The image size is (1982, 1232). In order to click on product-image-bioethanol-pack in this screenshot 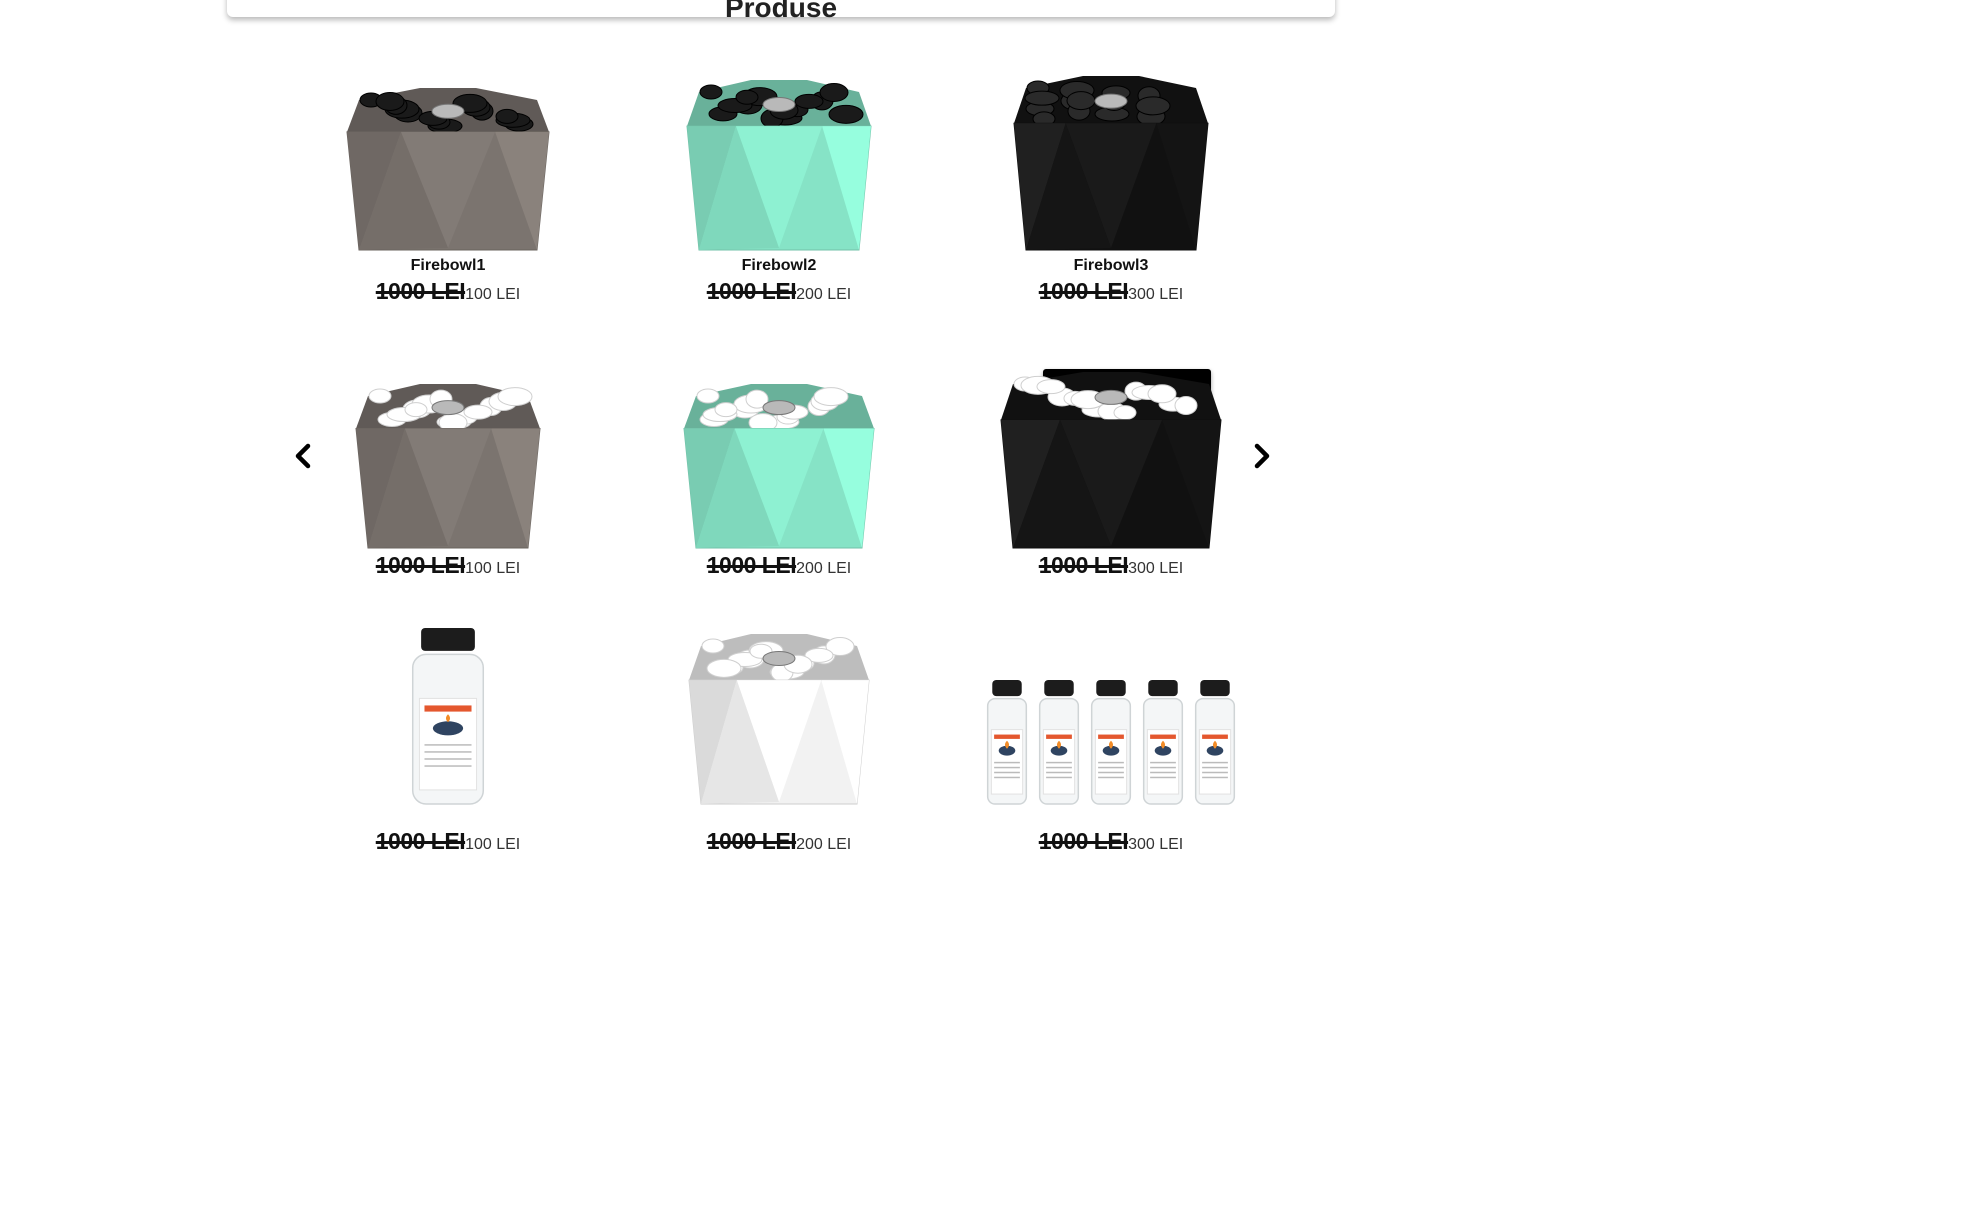, I will do `click(1111, 713)`.